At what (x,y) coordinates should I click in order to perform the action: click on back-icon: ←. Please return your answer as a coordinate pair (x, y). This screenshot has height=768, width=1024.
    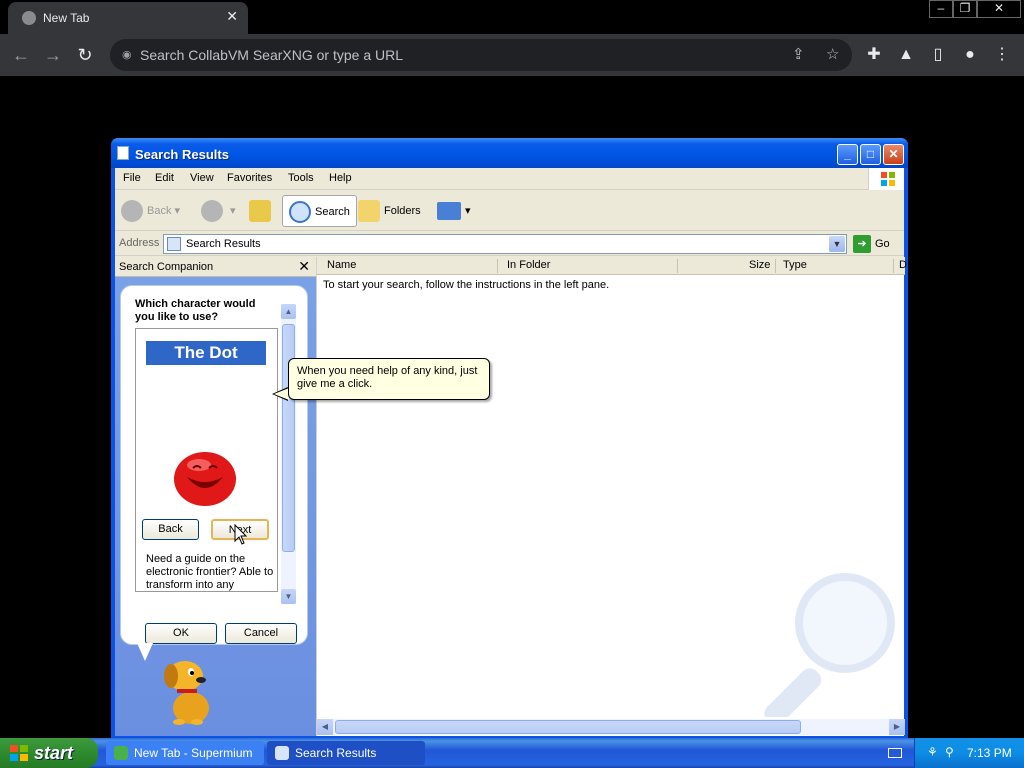
    Looking at the image, I should click on (21, 55).